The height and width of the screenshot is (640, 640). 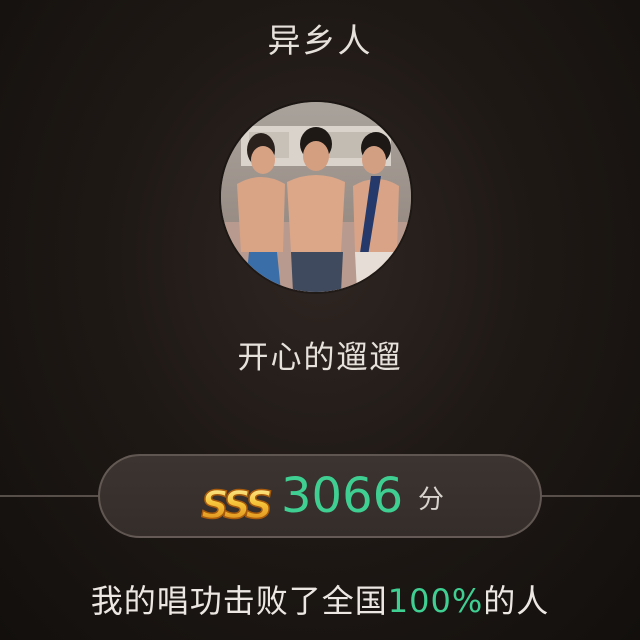 I want to click on score-value: 3066, so click(x=342, y=496).